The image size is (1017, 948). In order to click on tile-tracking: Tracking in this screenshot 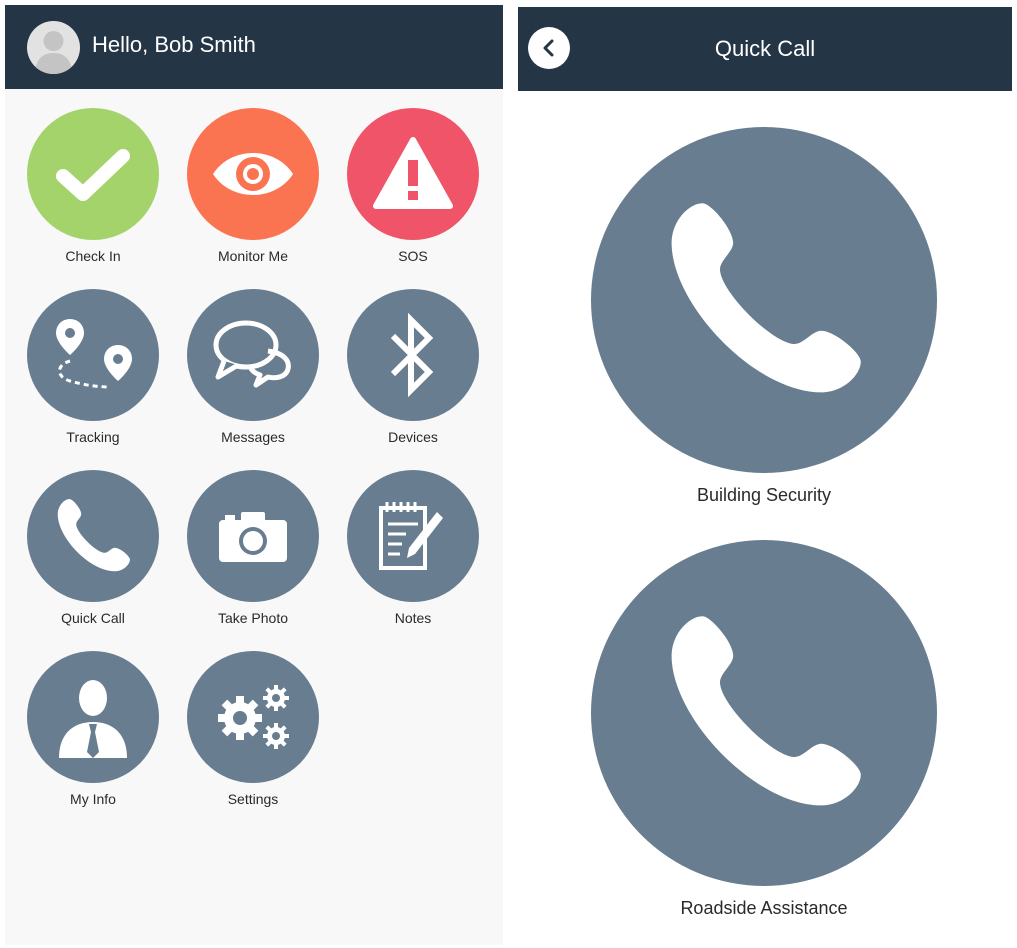, I will do `click(93, 367)`.